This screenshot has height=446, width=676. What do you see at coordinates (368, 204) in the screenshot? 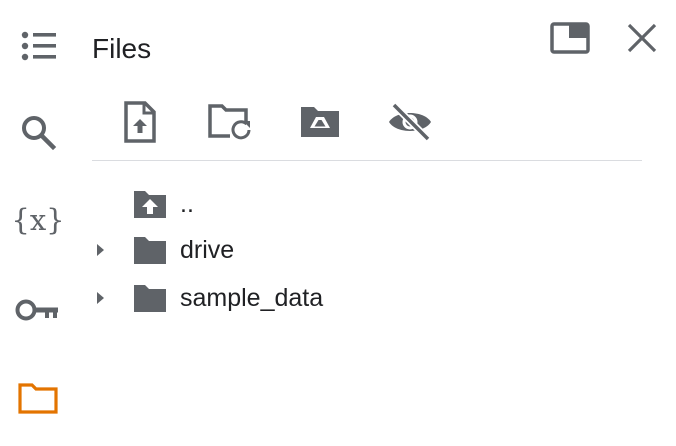
I see `file-tree-row-parent: ..` at bounding box center [368, 204].